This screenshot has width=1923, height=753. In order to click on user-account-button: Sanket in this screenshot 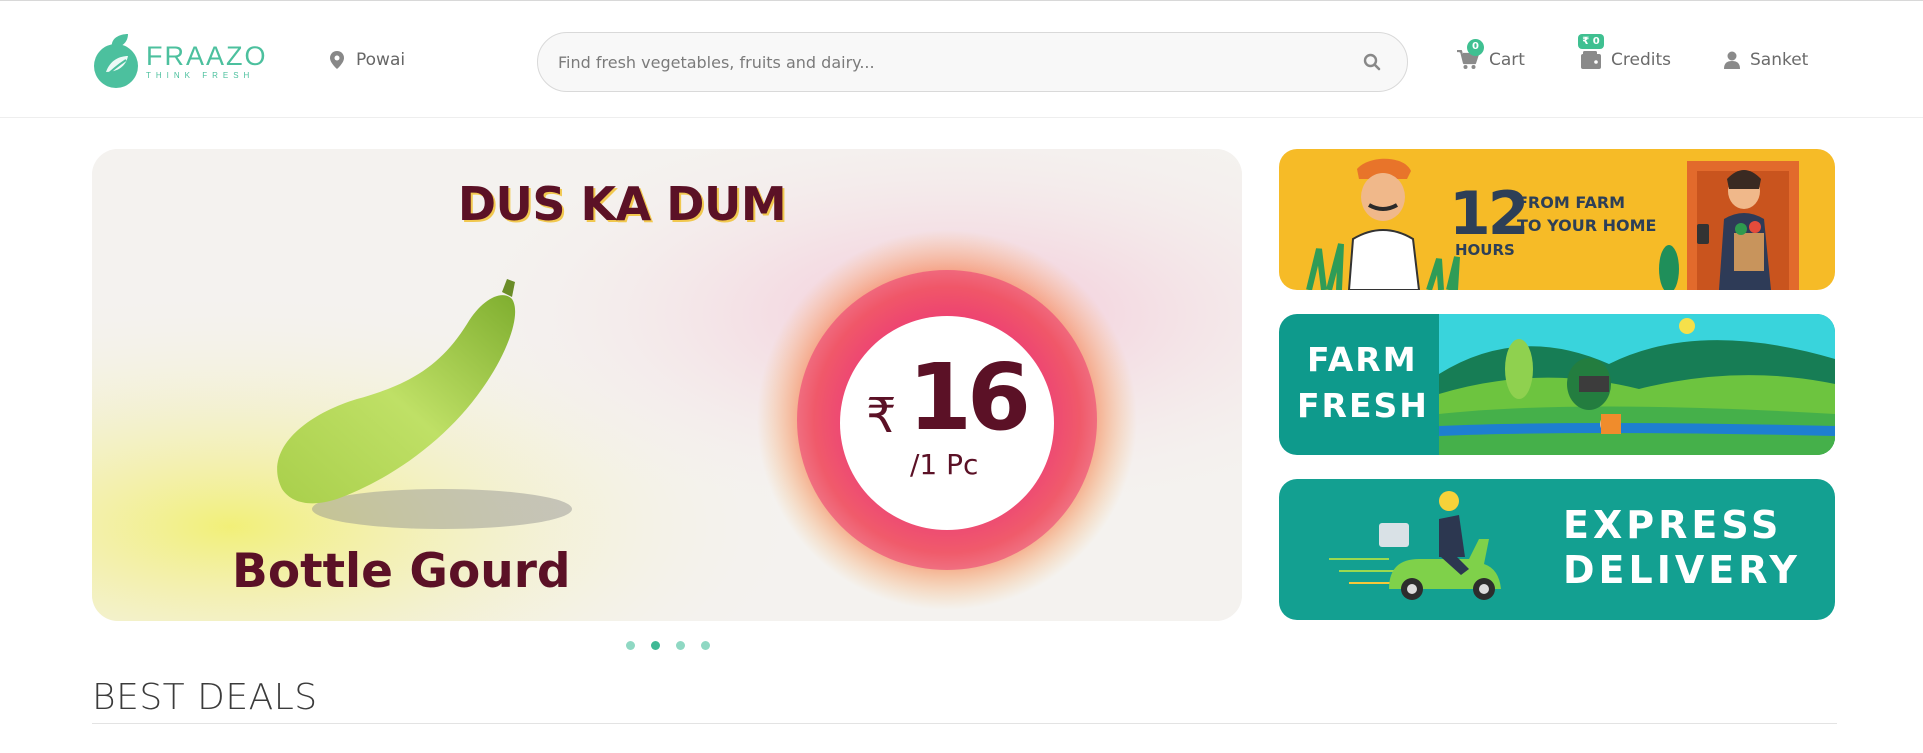, I will do `click(1766, 60)`.